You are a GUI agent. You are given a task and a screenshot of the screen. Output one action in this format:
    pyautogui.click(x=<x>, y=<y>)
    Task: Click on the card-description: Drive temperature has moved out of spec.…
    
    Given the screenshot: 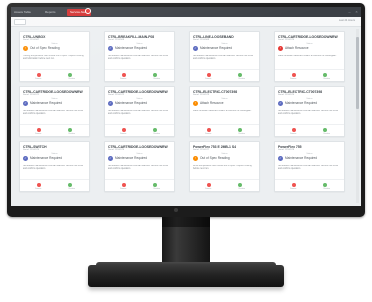 What is the action you would take?
    pyautogui.click(x=222, y=168)
    